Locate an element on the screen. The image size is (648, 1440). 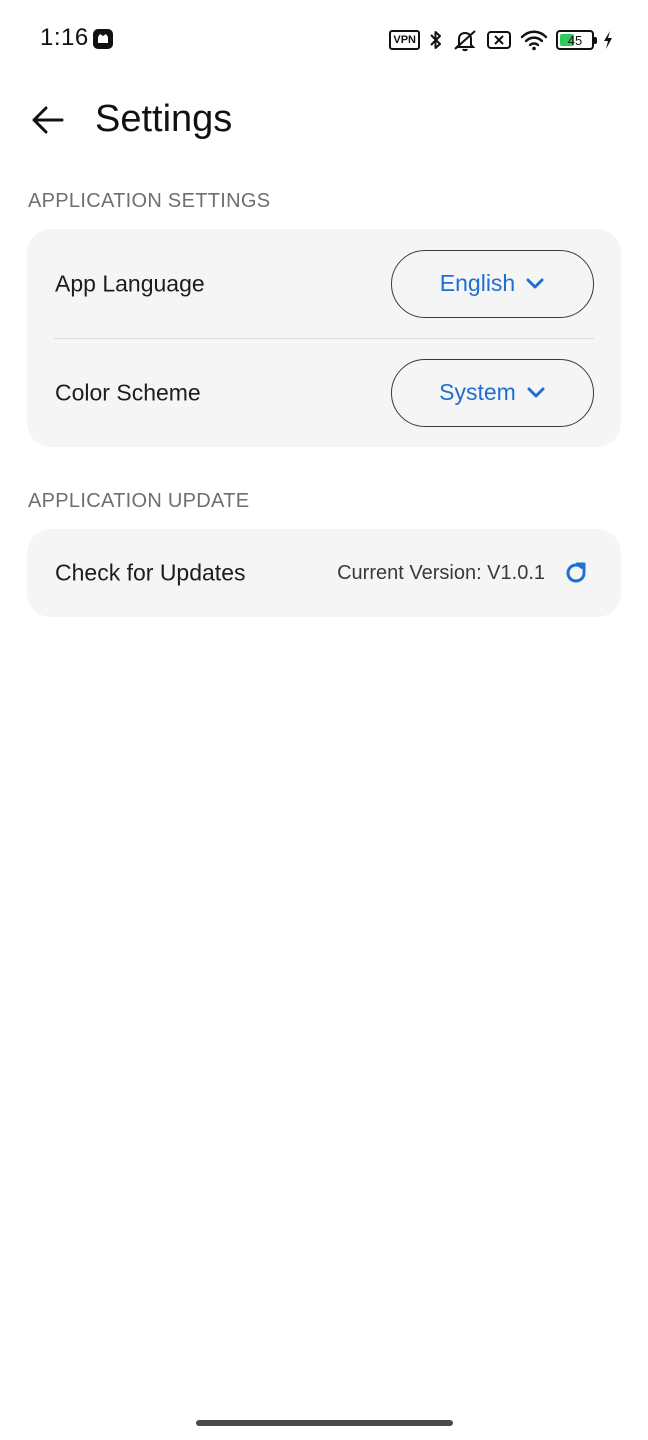
application-settings-card: App Language English Color Scheme System is located at coordinates (324, 338).